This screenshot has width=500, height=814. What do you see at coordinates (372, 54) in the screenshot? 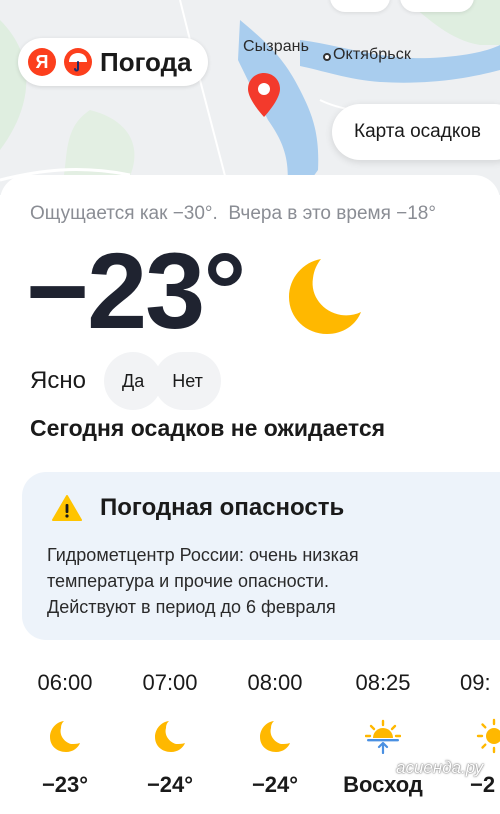
I see `map-city-label: Октябрьск` at bounding box center [372, 54].